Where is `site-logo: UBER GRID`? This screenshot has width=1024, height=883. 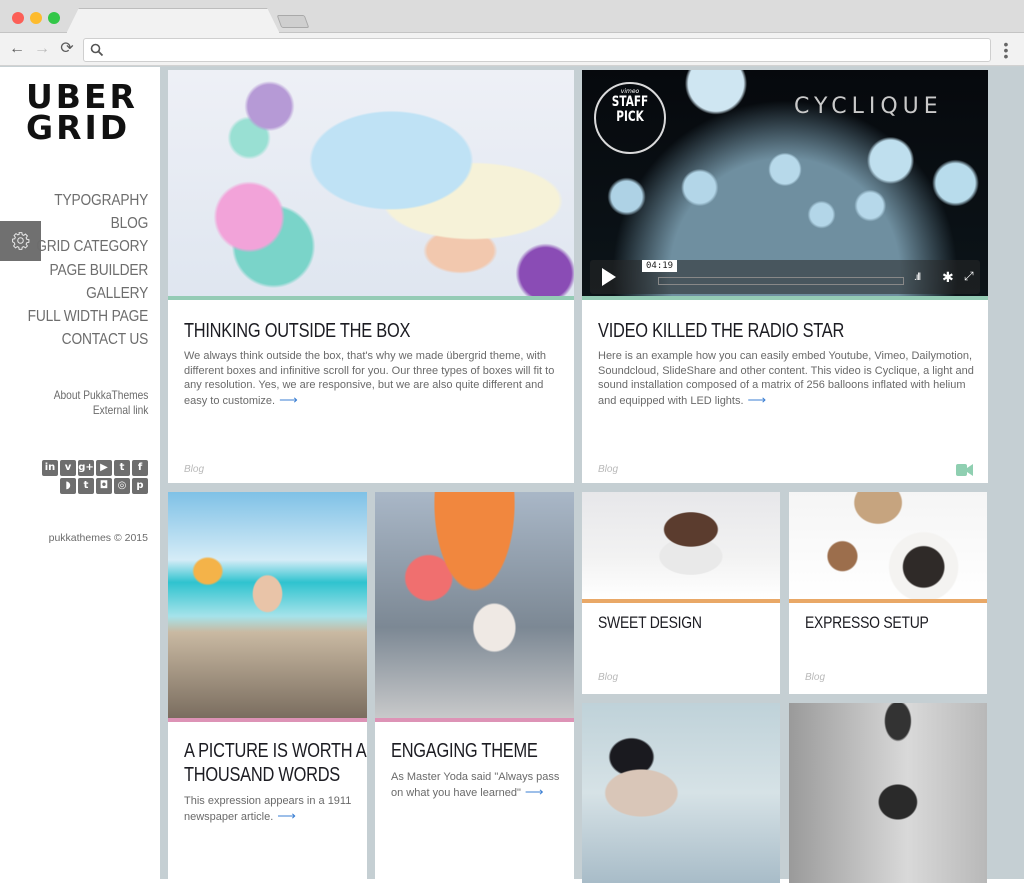
site-logo: UBER GRID is located at coordinates (81, 113).